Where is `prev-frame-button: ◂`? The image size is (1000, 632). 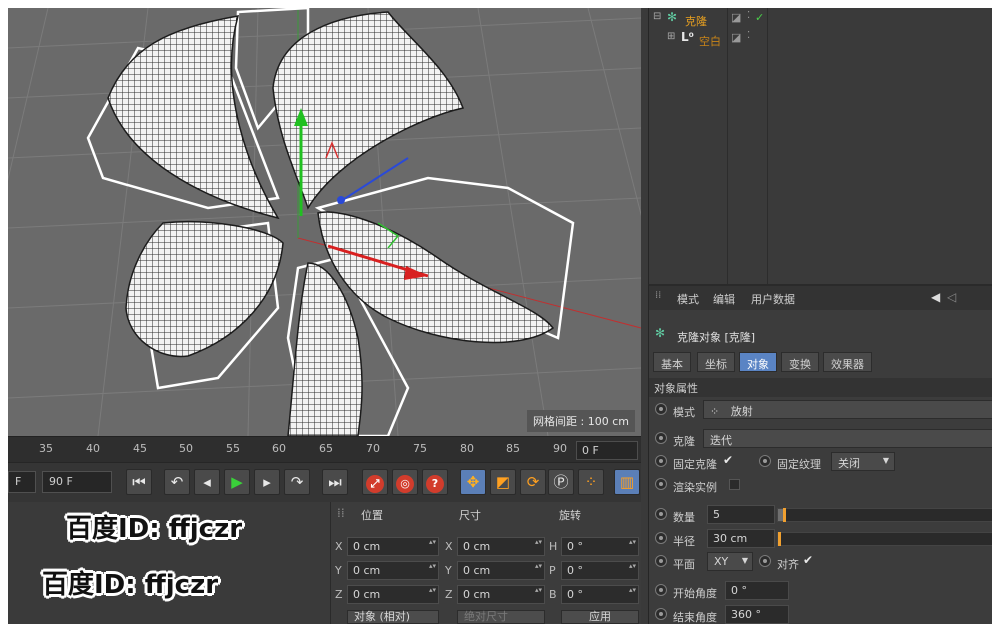 prev-frame-button: ◂ is located at coordinates (207, 482).